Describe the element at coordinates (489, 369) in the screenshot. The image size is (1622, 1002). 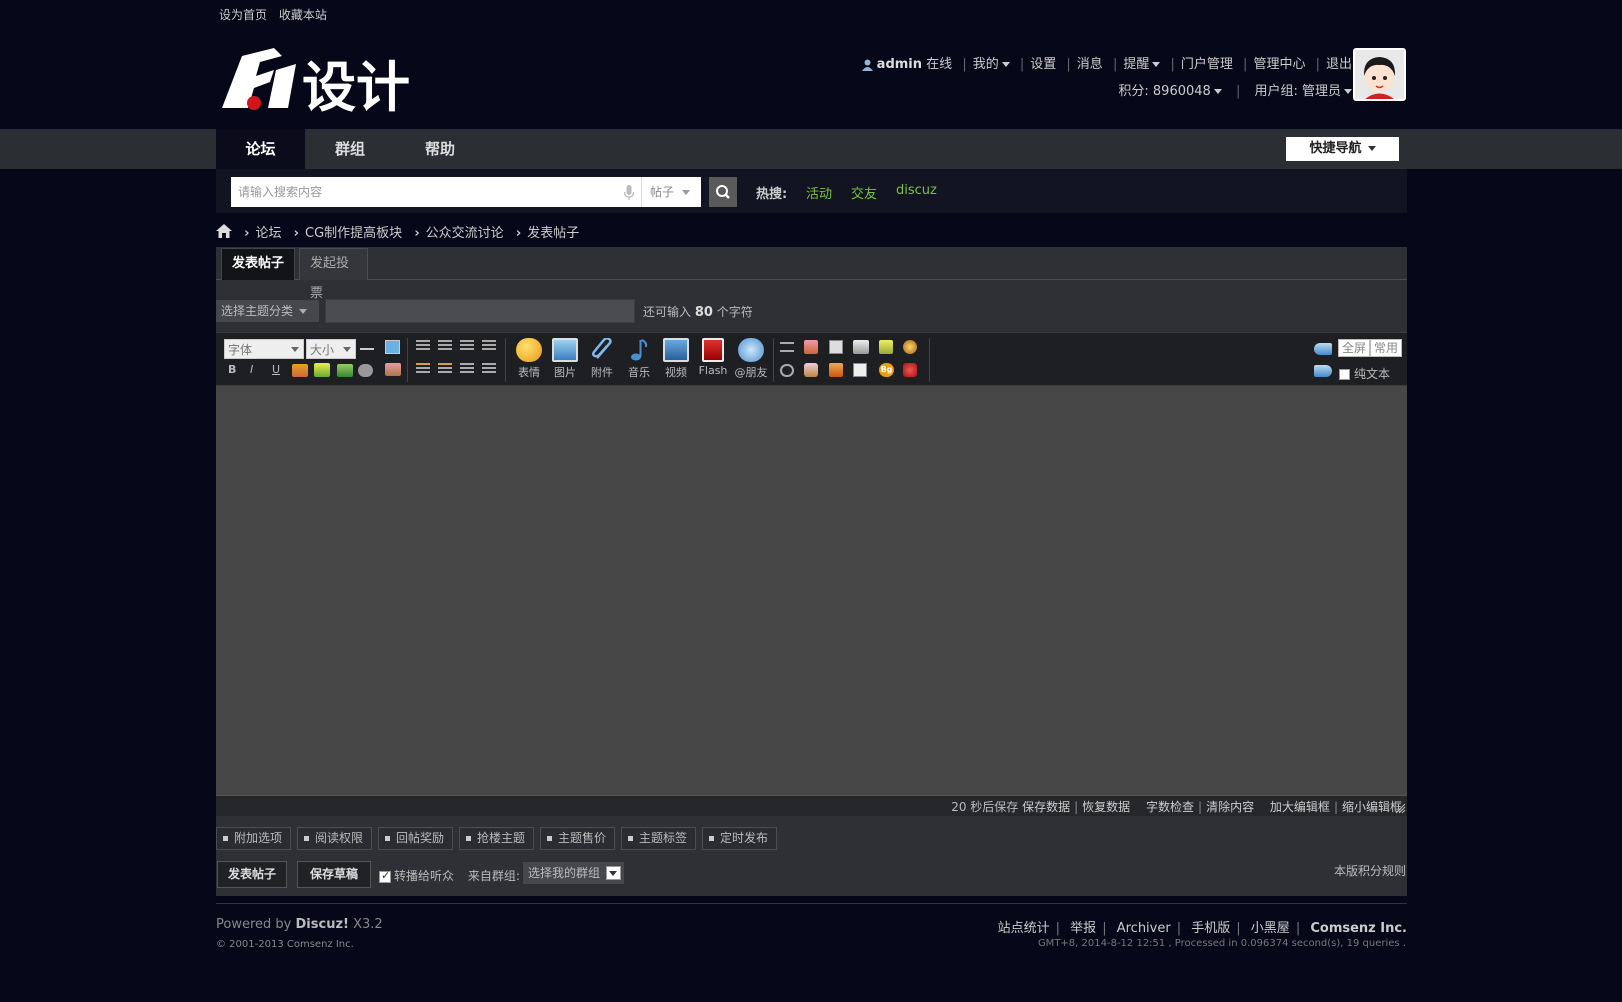
I see `unordered-list-icon` at that location.